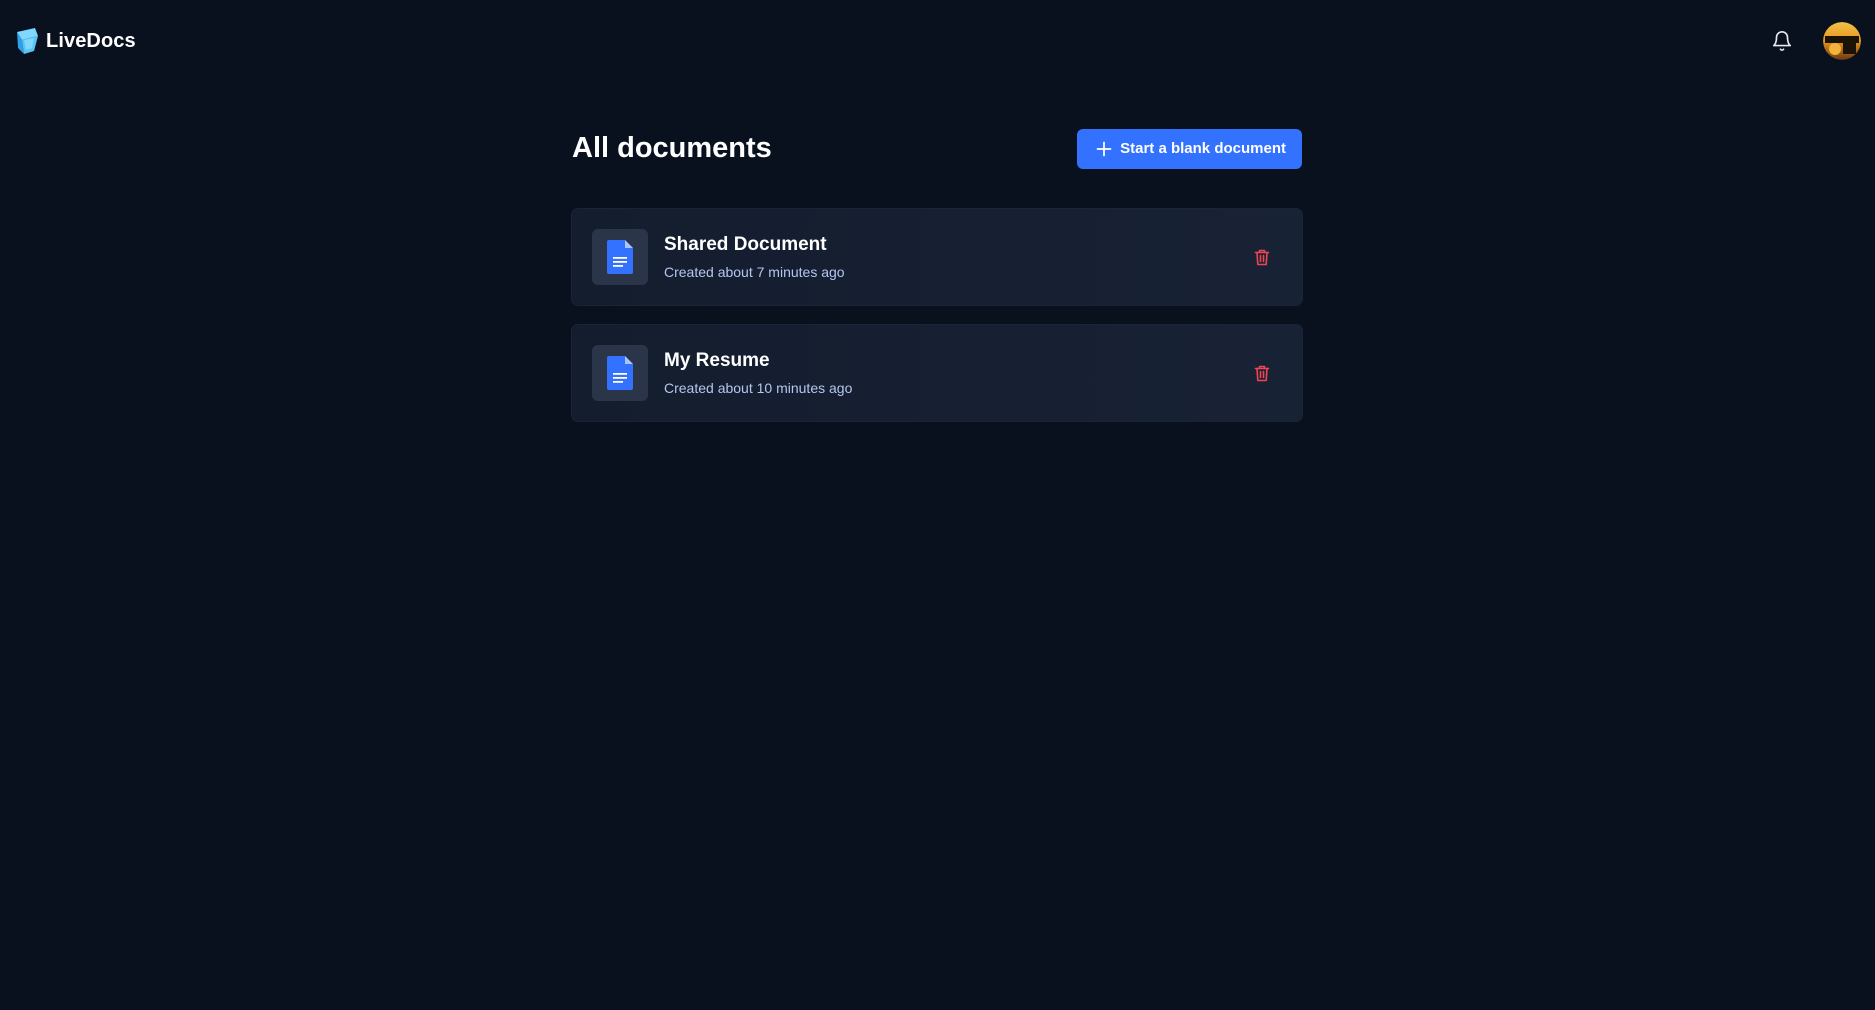  I want to click on brand-link: LiveDocs, so click(75, 41).